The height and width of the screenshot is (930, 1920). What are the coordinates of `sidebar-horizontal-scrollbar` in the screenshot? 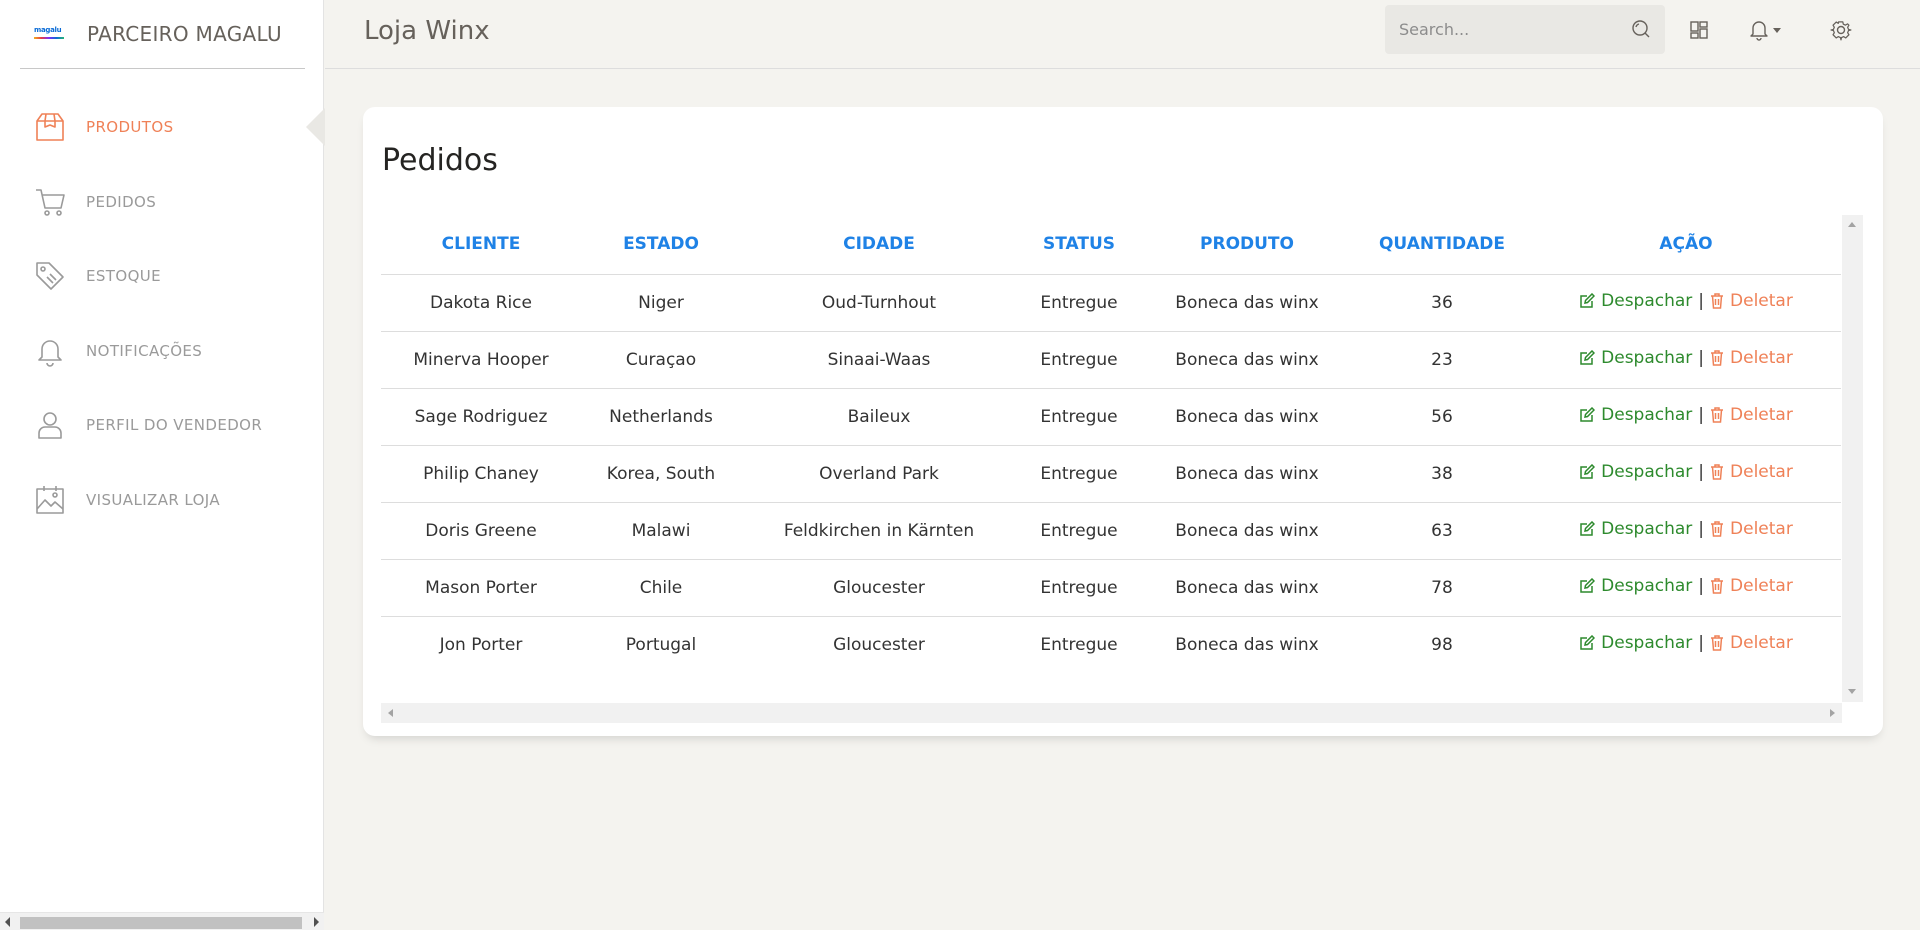 It's located at (162, 921).